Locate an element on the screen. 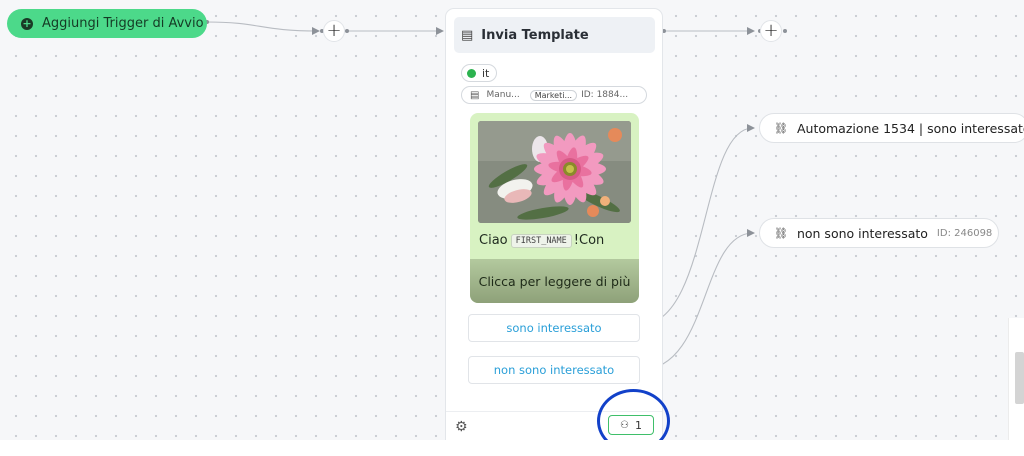 Image resolution: width=1024 pixels, height=456 pixels. quick-reply-label: sono interessato is located at coordinates (554, 328).